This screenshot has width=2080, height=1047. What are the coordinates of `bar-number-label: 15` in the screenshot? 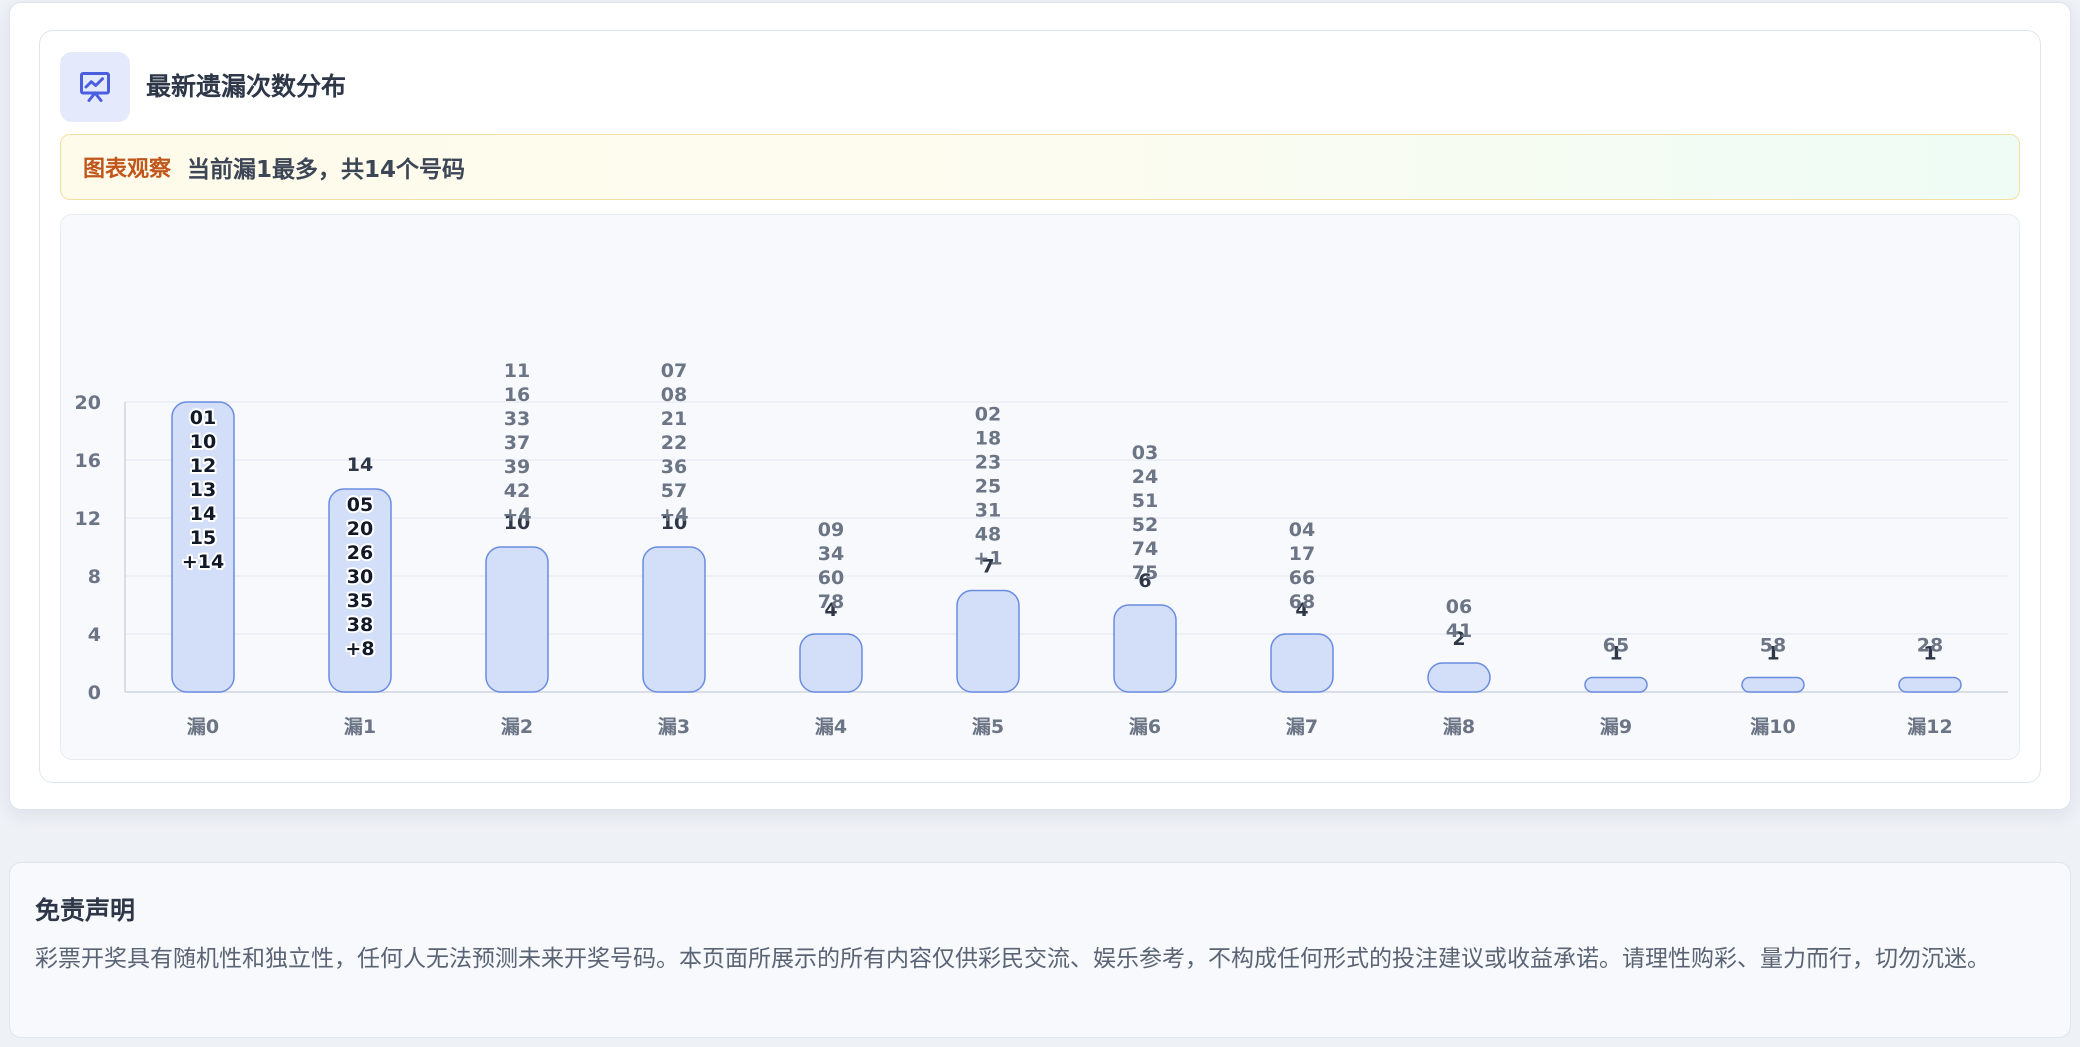 It's located at (203, 538).